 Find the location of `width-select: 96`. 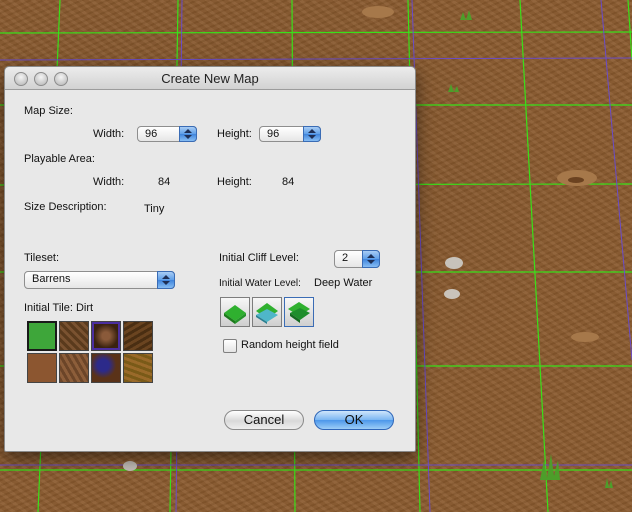

width-select: 96 is located at coordinates (167, 134).